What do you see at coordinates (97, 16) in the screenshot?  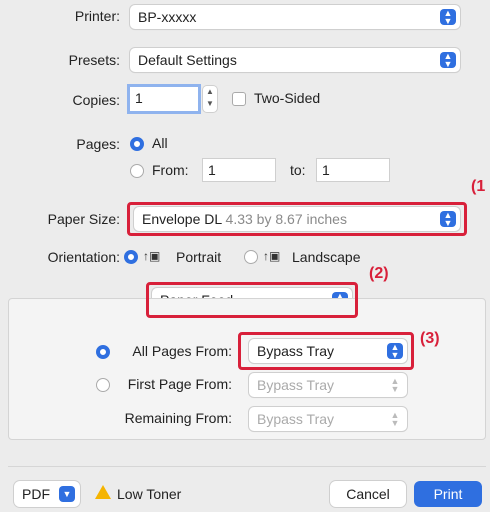 I see `printer-label: Printer:` at bounding box center [97, 16].